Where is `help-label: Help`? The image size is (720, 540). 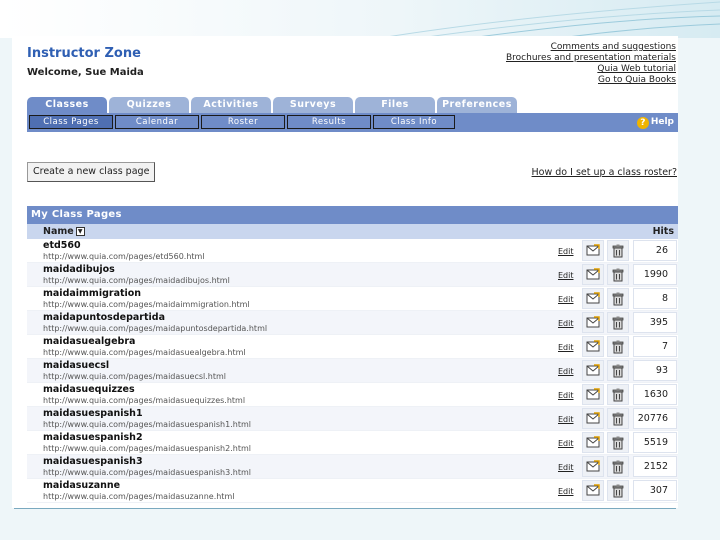 help-label: Help is located at coordinates (662, 122).